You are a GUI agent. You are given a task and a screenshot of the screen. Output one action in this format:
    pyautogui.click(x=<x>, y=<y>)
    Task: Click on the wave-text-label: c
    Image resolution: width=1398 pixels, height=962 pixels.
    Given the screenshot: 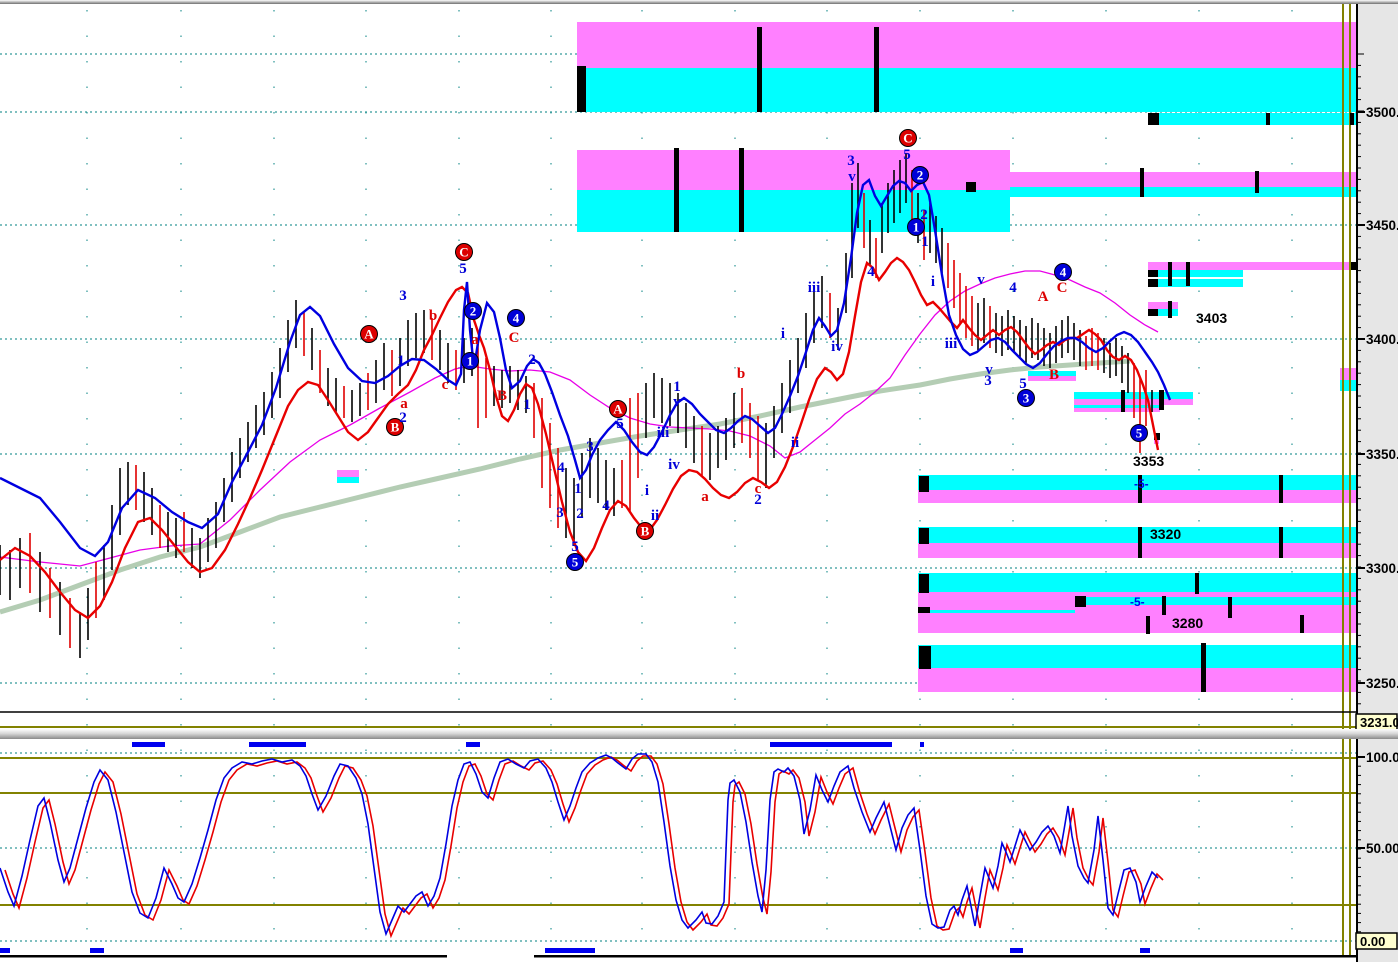 What is the action you would take?
    pyautogui.click(x=758, y=489)
    